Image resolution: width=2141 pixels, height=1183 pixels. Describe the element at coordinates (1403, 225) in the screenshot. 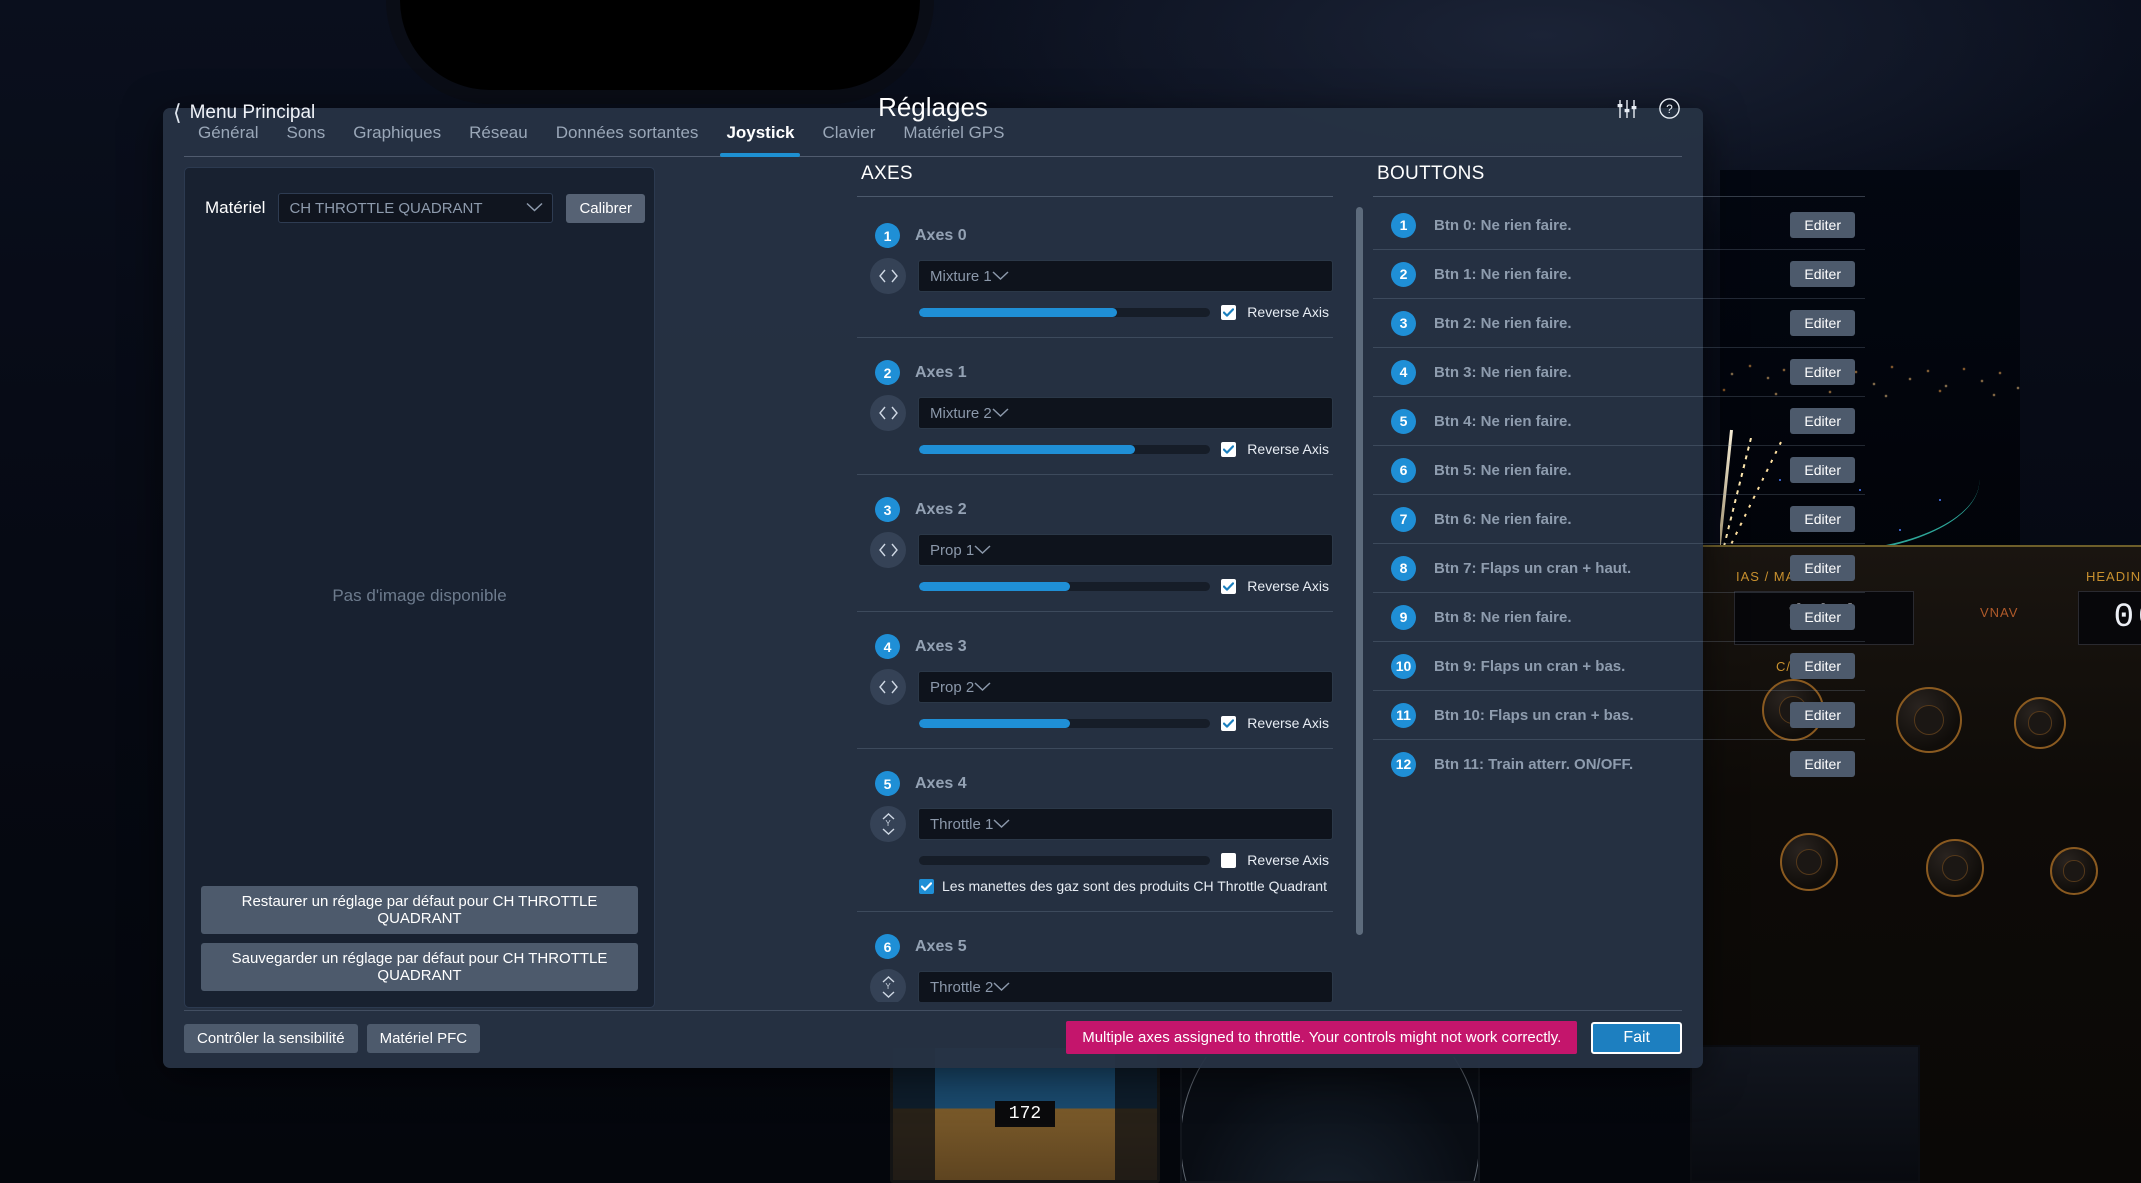

I see `button-index-badge: 1` at that location.